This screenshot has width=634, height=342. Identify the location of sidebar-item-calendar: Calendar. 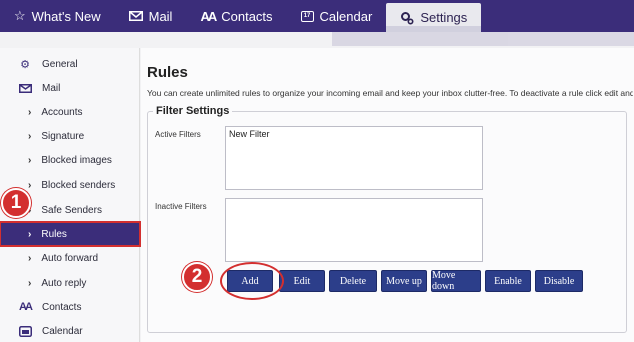
(70, 330).